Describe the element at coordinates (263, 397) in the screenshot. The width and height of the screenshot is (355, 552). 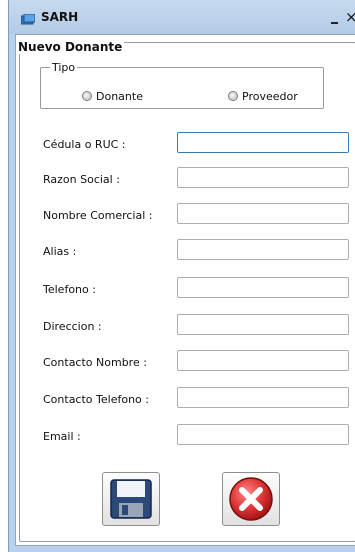
I see `contacto-telefono-input` at that location.